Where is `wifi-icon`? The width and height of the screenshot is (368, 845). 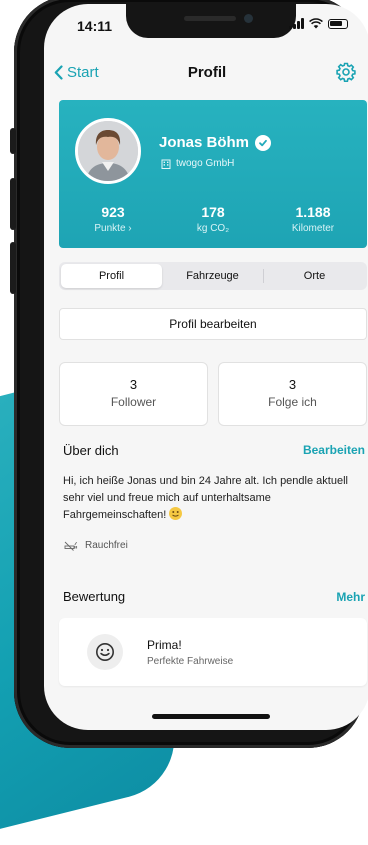 wifi-icon is located at coordinates (316, 23).